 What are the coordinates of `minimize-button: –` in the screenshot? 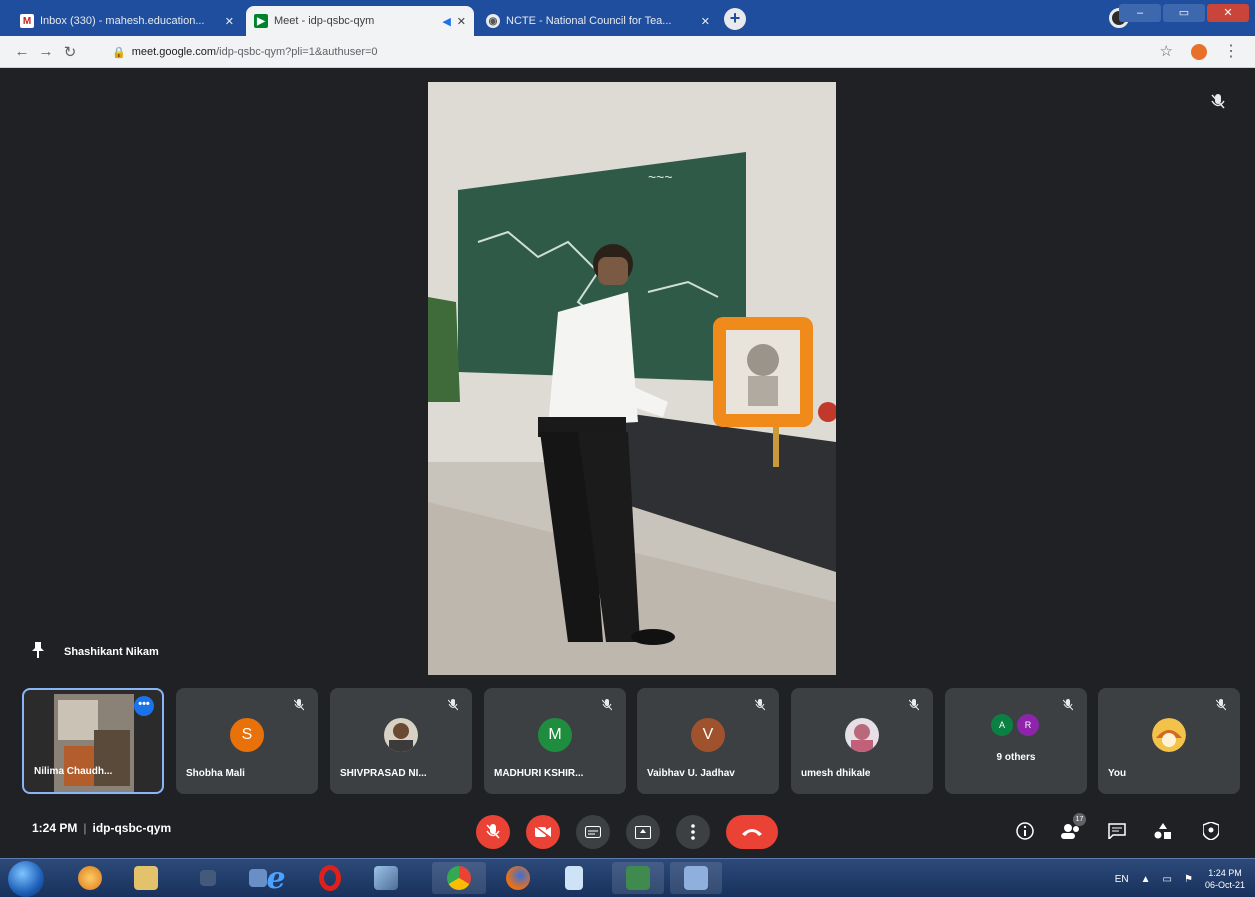 It's located at (1140, 13).